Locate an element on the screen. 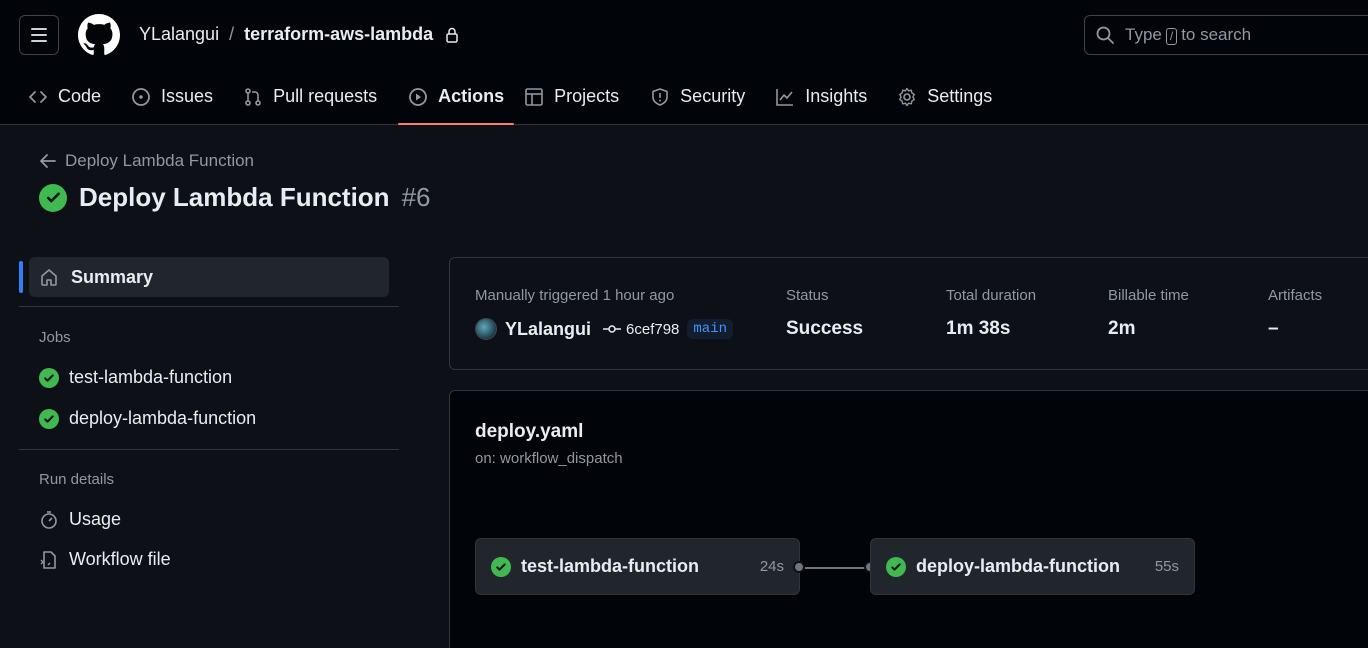 The image size is (1368, 648). run-number: #6 is located at coordinates (416, 197).